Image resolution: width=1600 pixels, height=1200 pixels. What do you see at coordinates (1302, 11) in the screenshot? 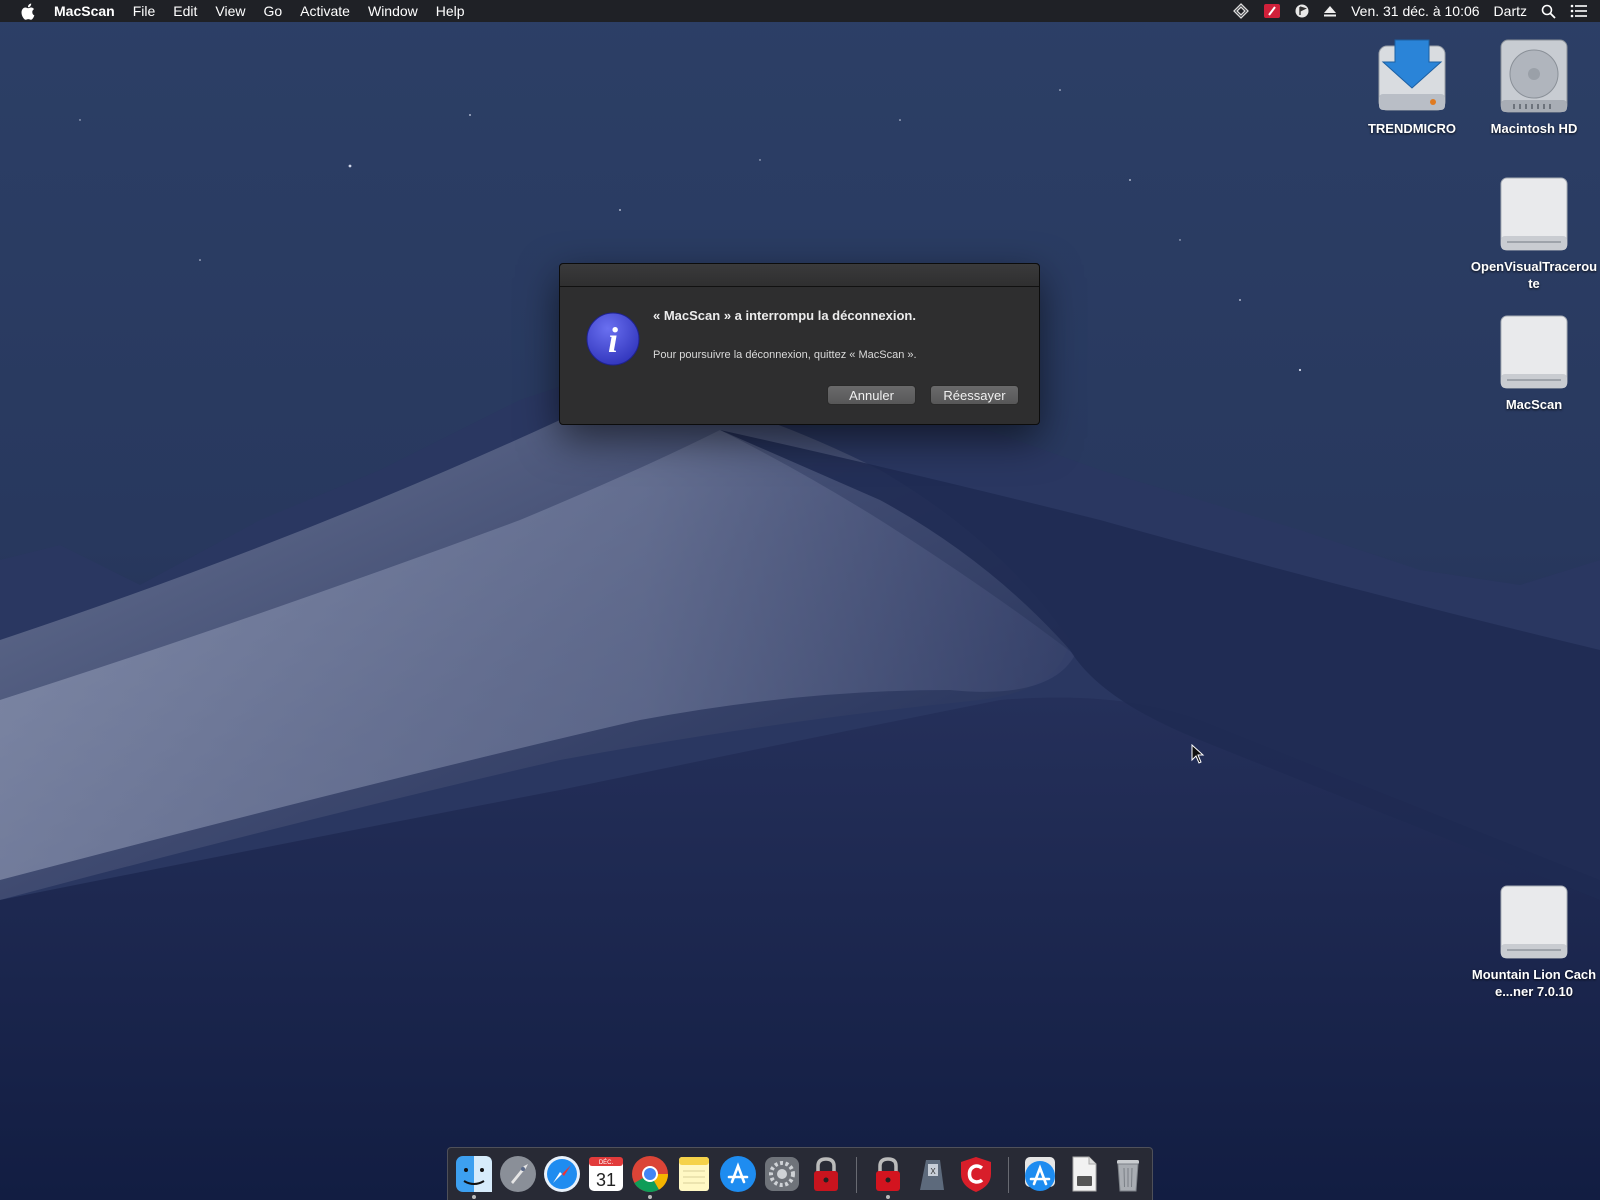
I see `flag-status-icon` at bounding box center [1302, 11].